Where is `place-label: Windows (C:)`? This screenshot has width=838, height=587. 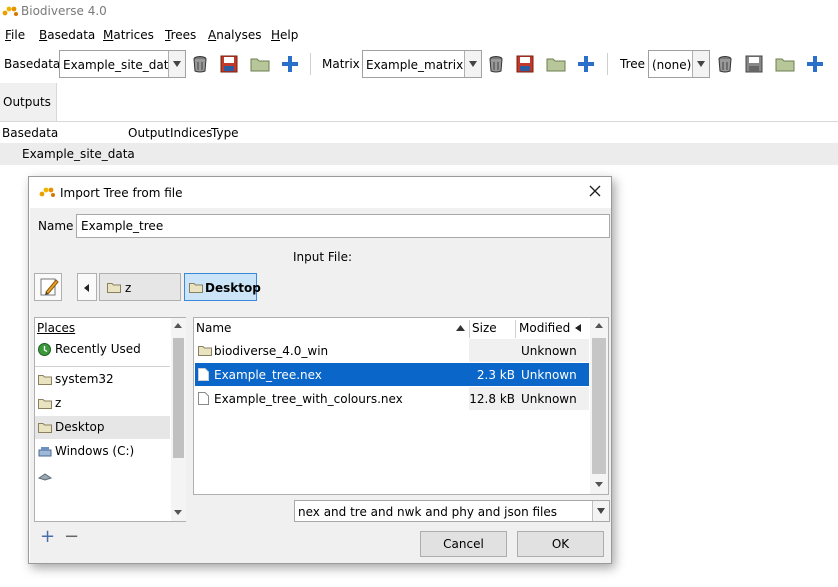
place-label: Windows (C:) is located at coordinates (95, 451).